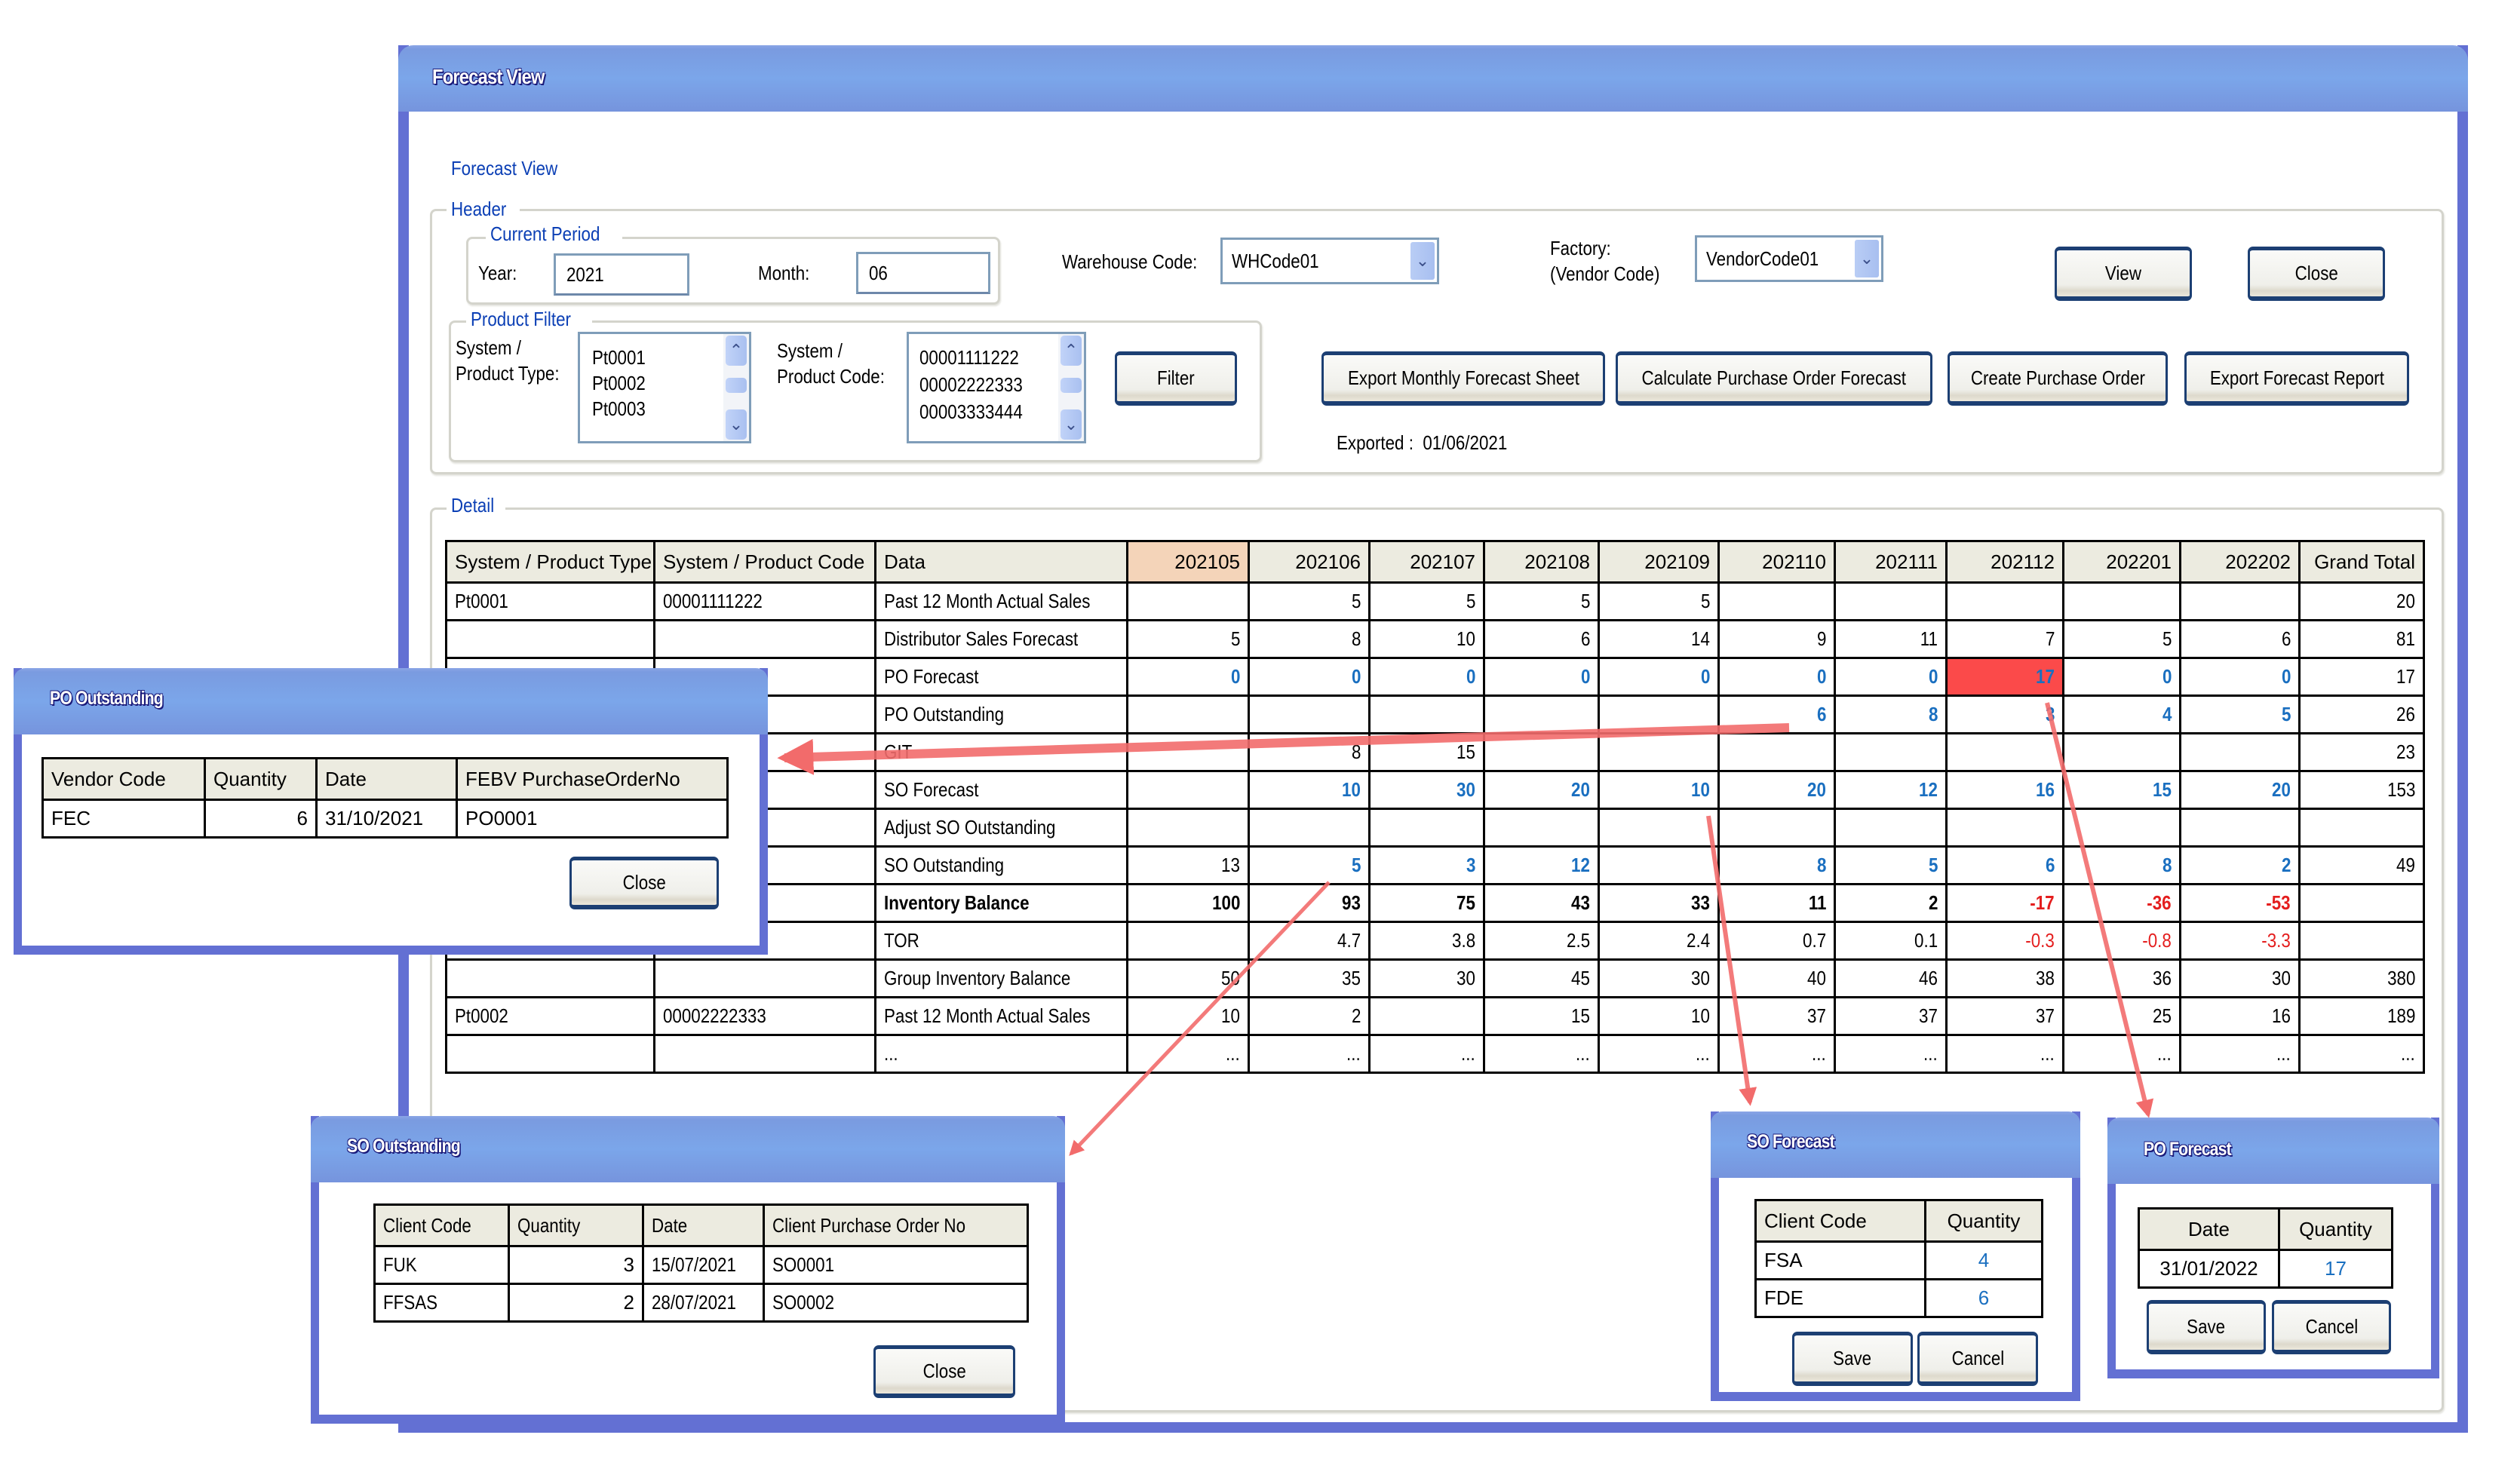  Describe the element at coordinates (944, 1371) in the screenshot. I see `so-outstanding-close-button: Close` at that location.